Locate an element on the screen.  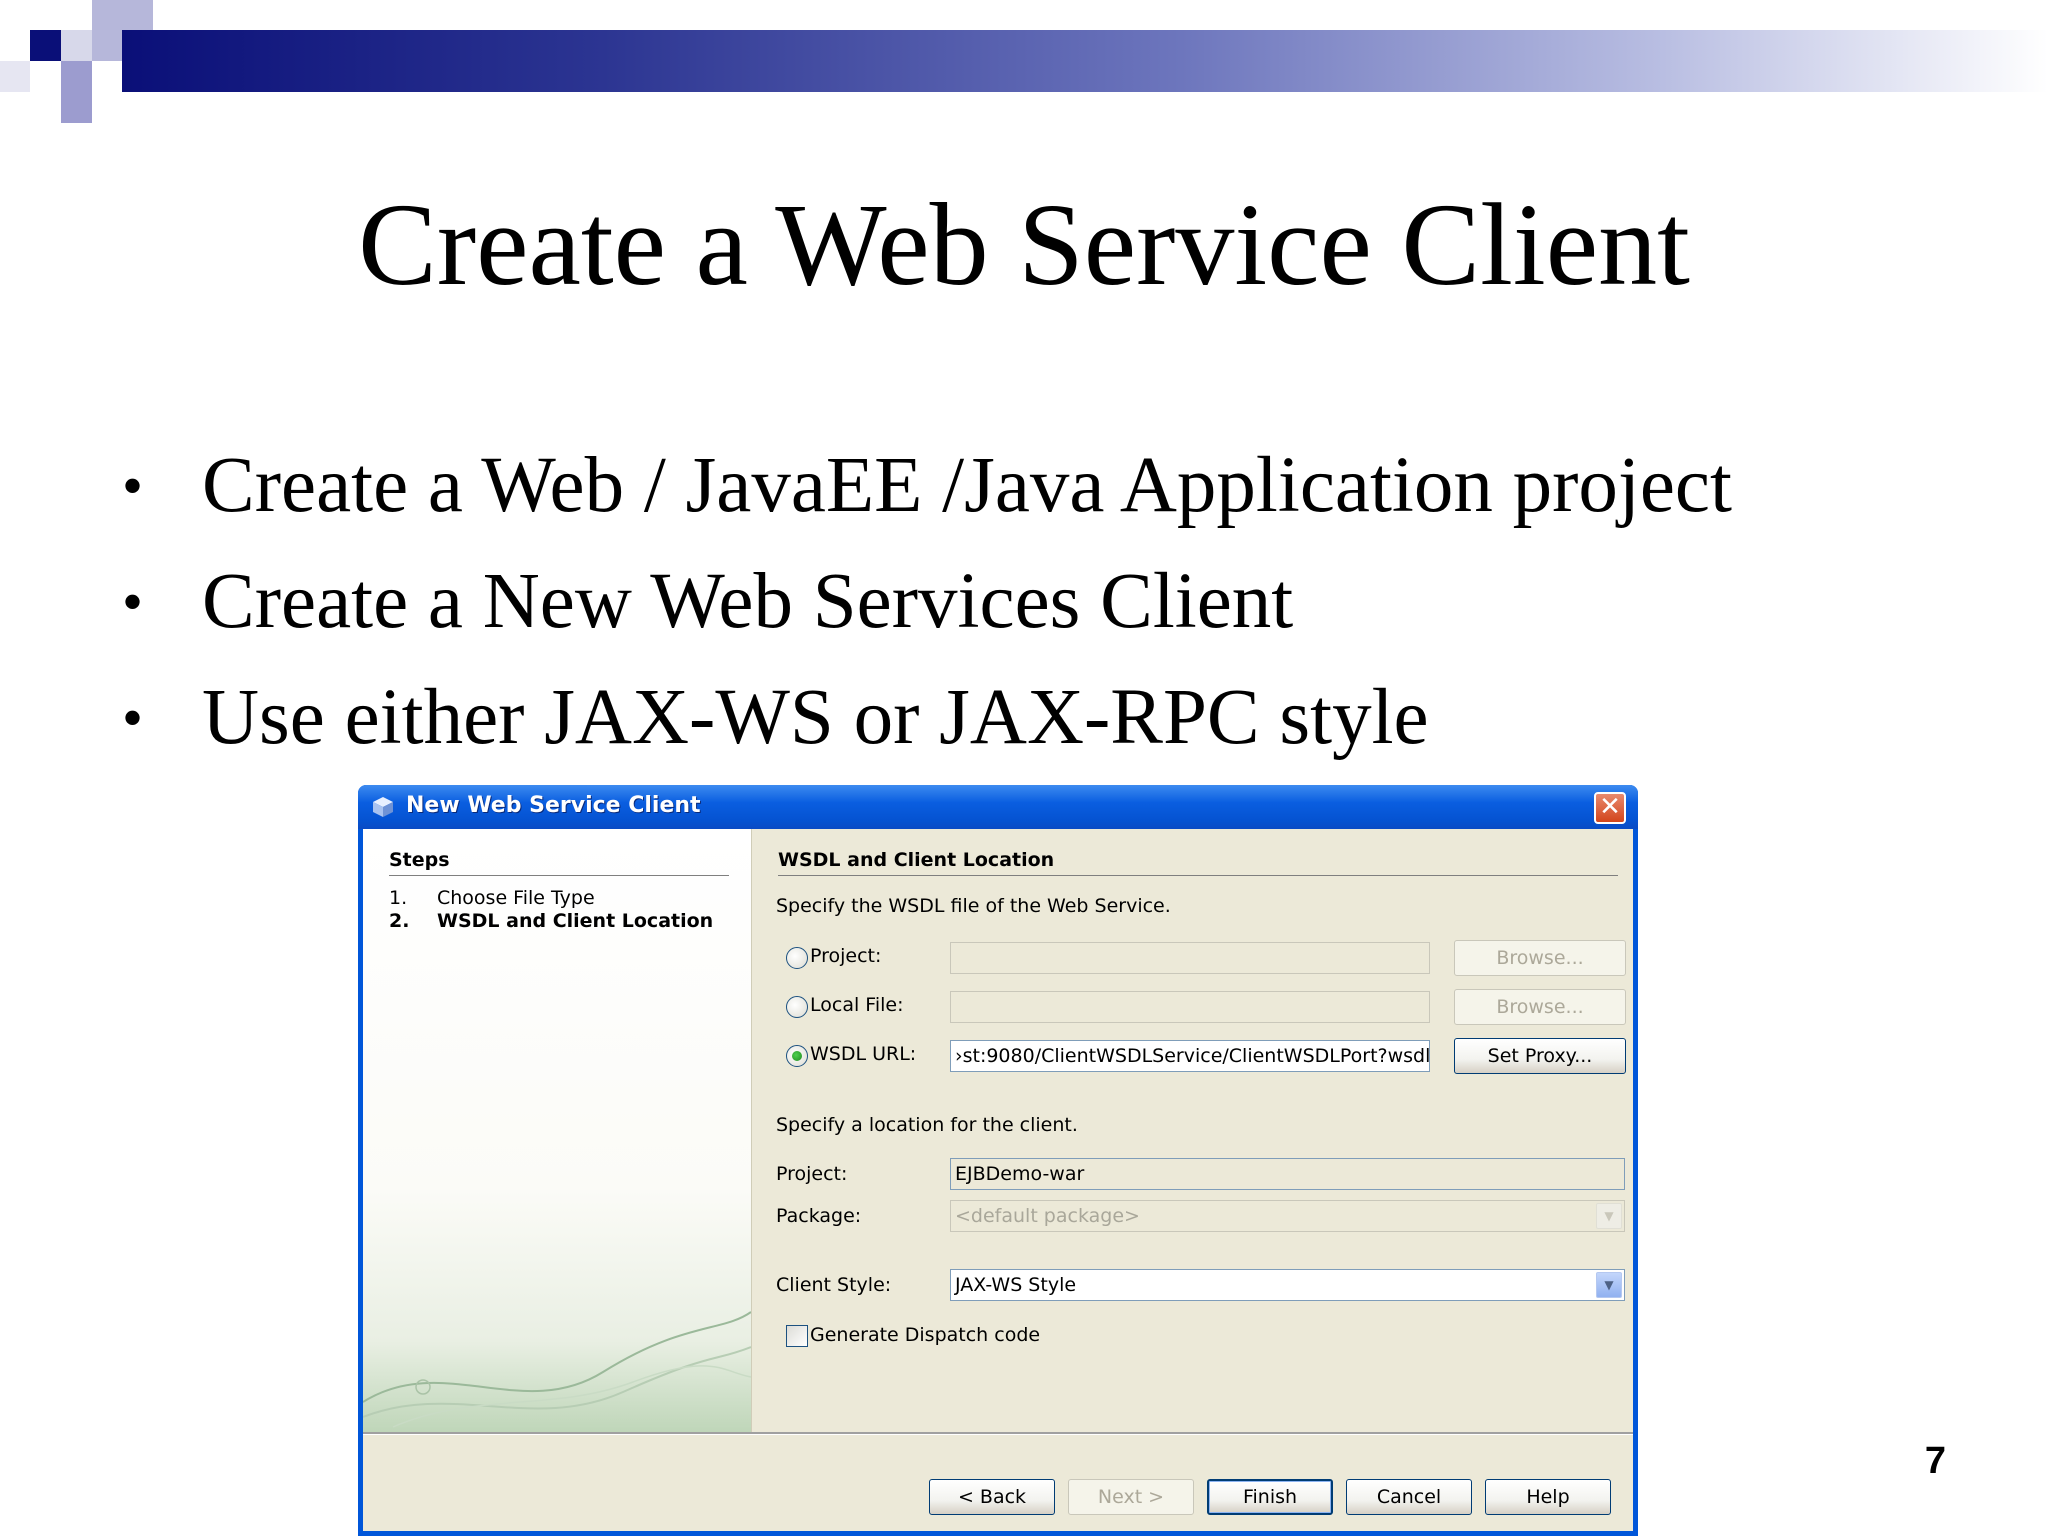
header-bar is located at coordinates (1085, 61).